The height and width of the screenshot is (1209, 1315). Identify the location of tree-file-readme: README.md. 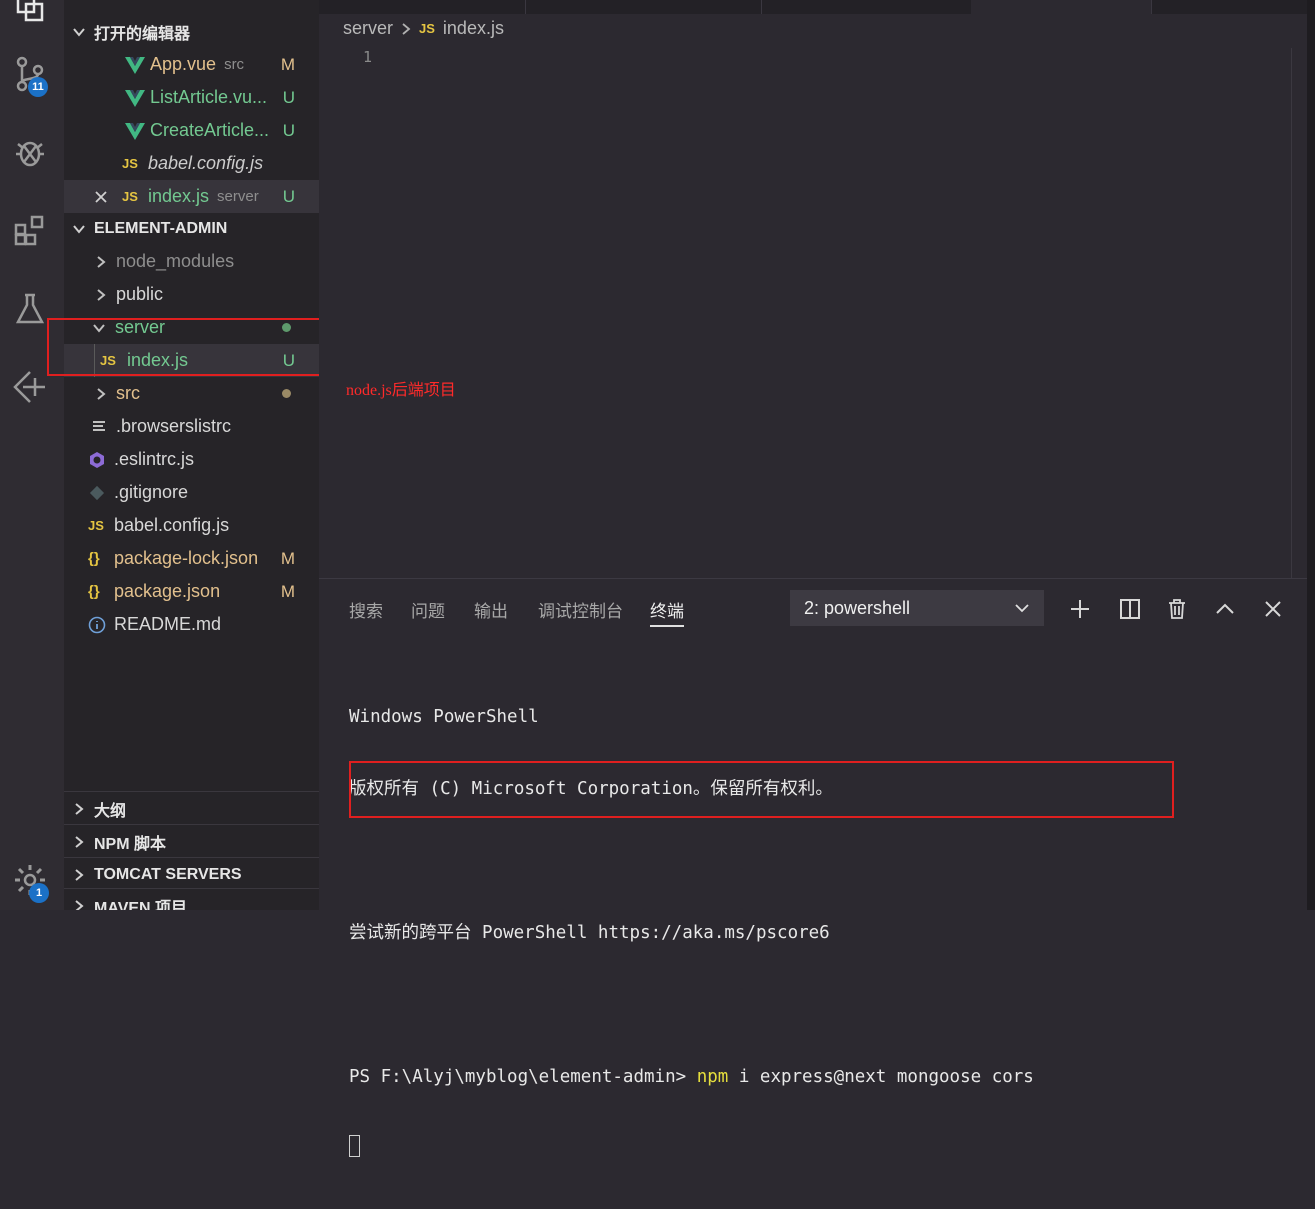
(191, 624).